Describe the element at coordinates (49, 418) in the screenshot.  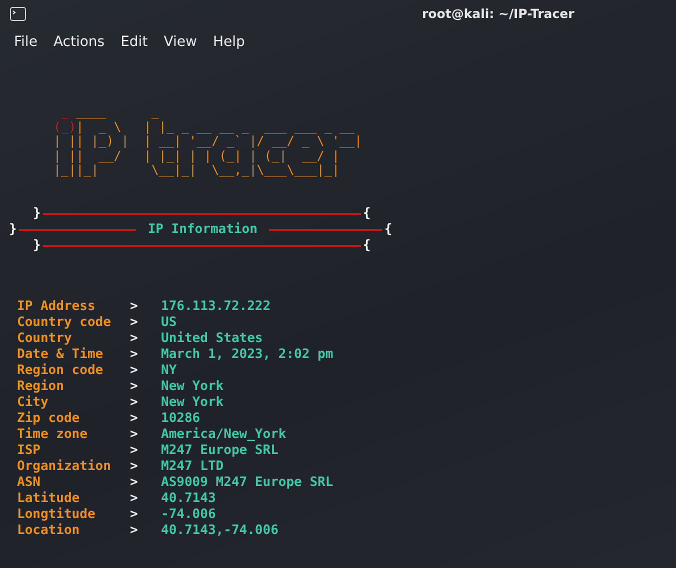
I see `field-label: Zip code` at that location.